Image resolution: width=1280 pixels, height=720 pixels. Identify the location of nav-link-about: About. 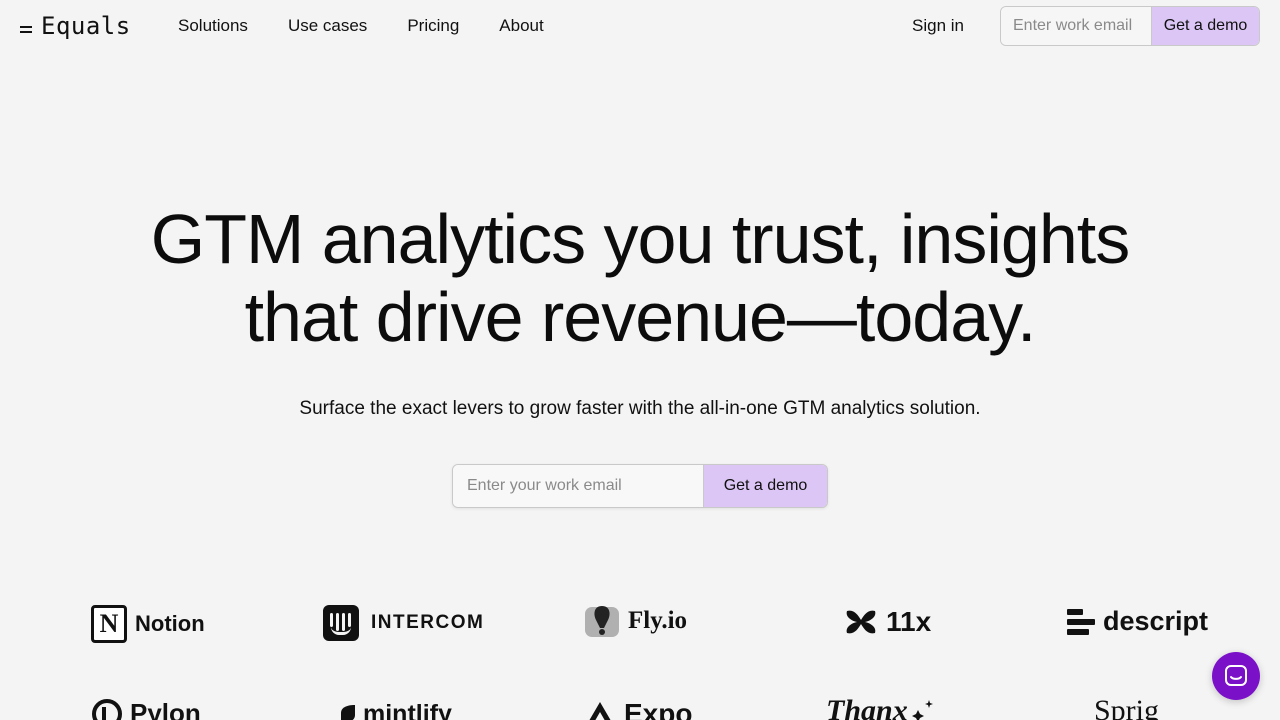
(521, 26).